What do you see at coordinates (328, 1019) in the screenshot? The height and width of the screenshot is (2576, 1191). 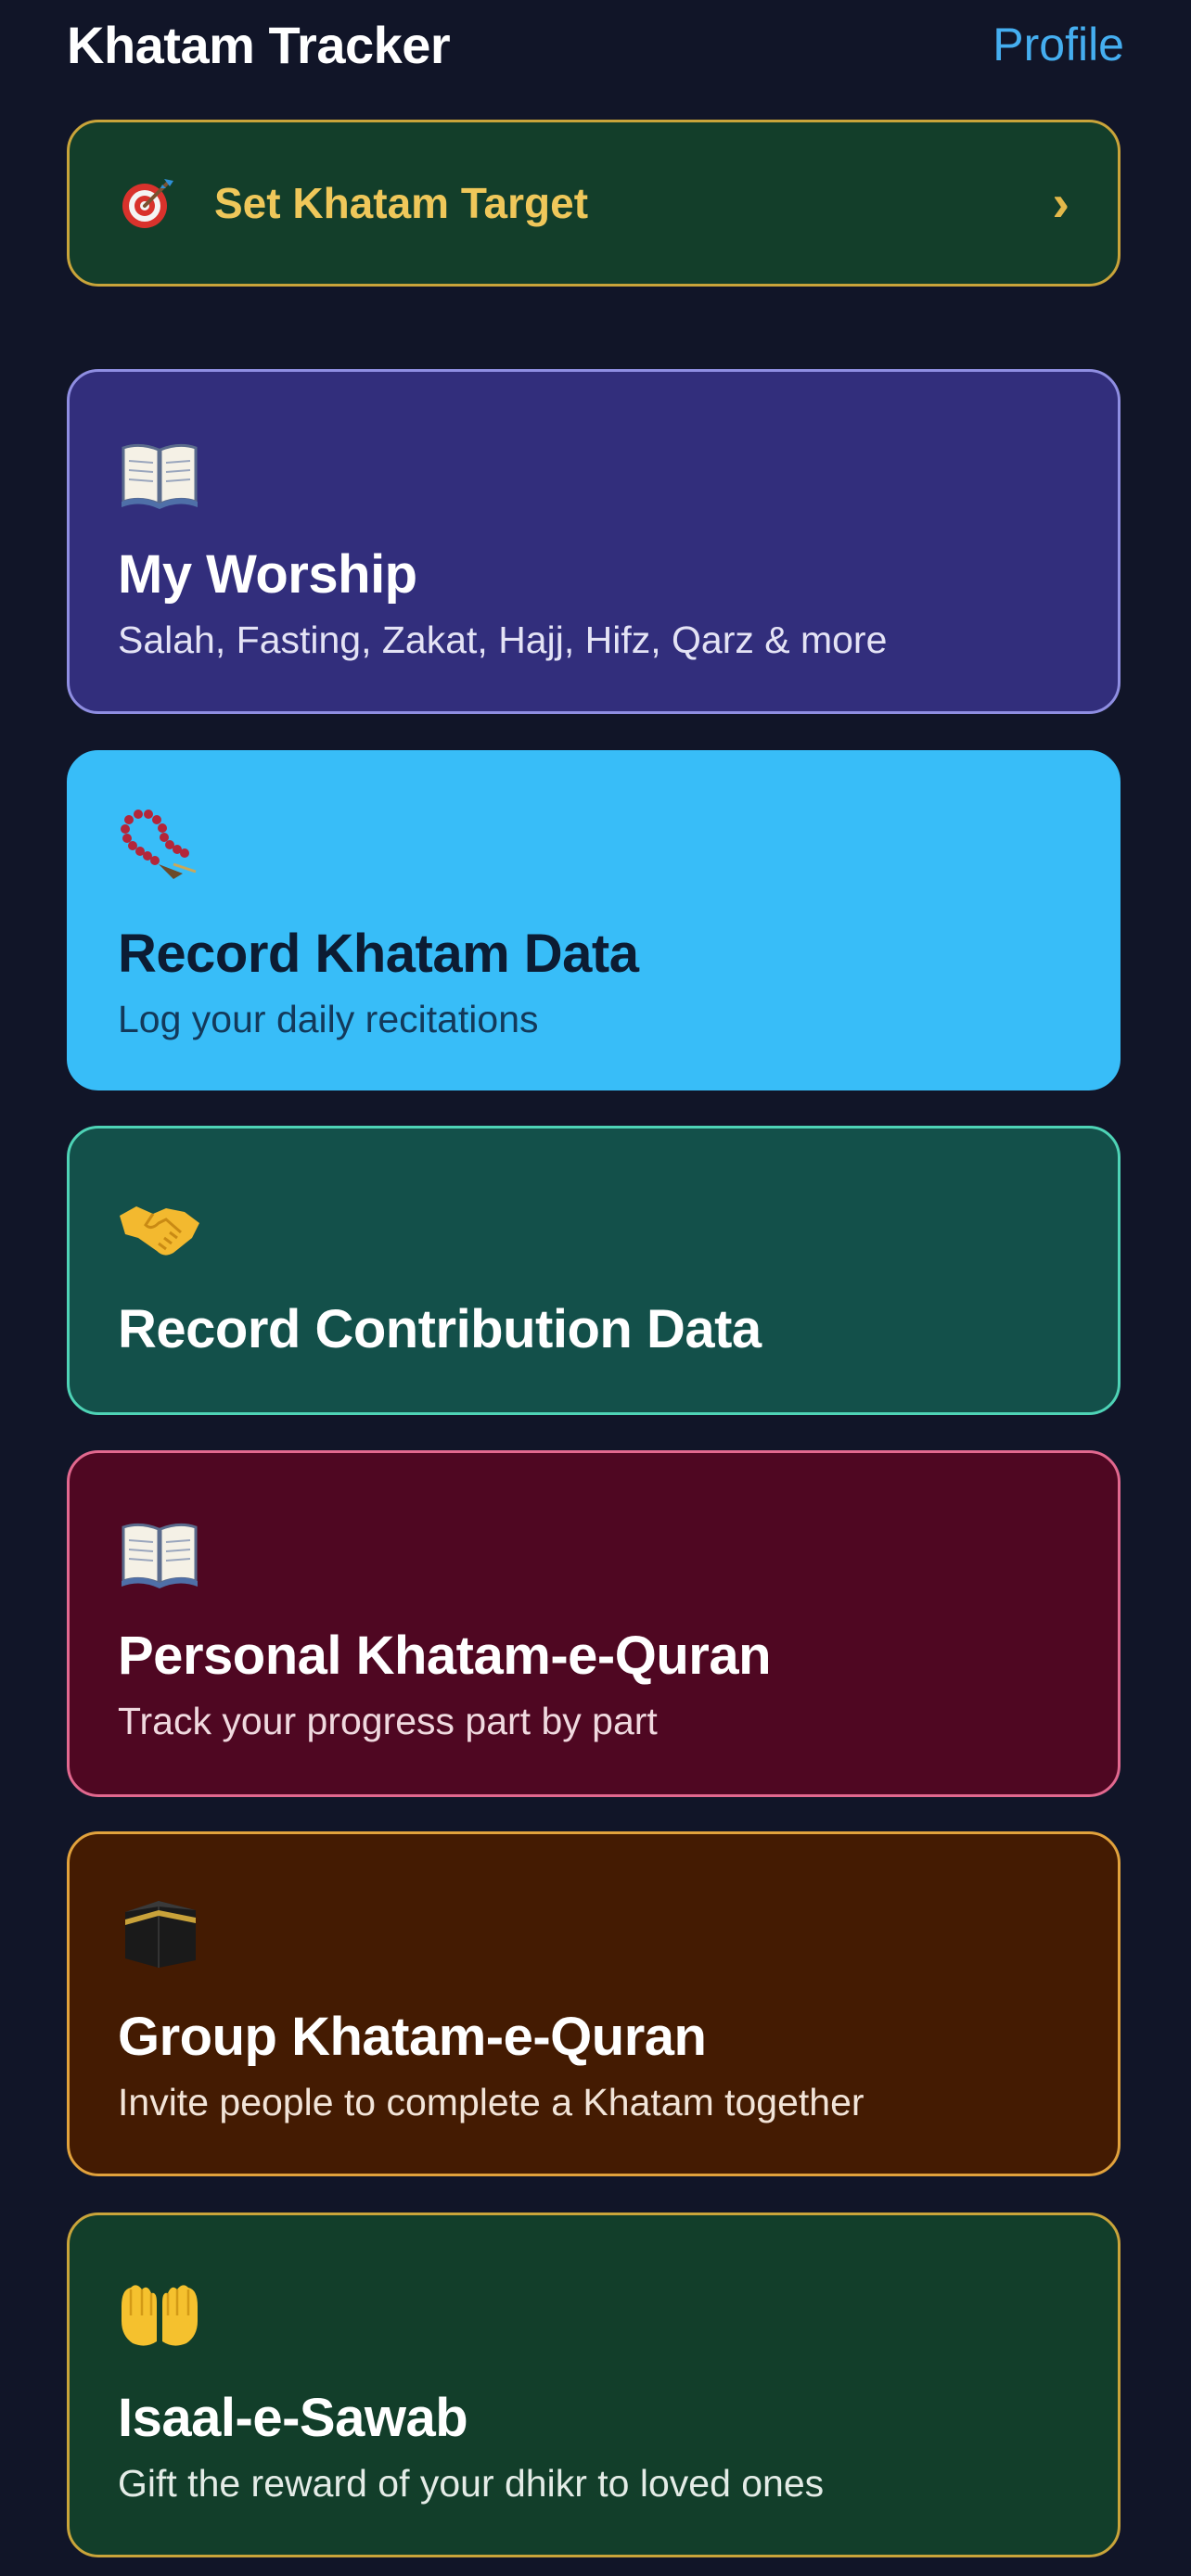 I see `card-subtitle: Log your daily recitations` at bounding box center [328, 1019].